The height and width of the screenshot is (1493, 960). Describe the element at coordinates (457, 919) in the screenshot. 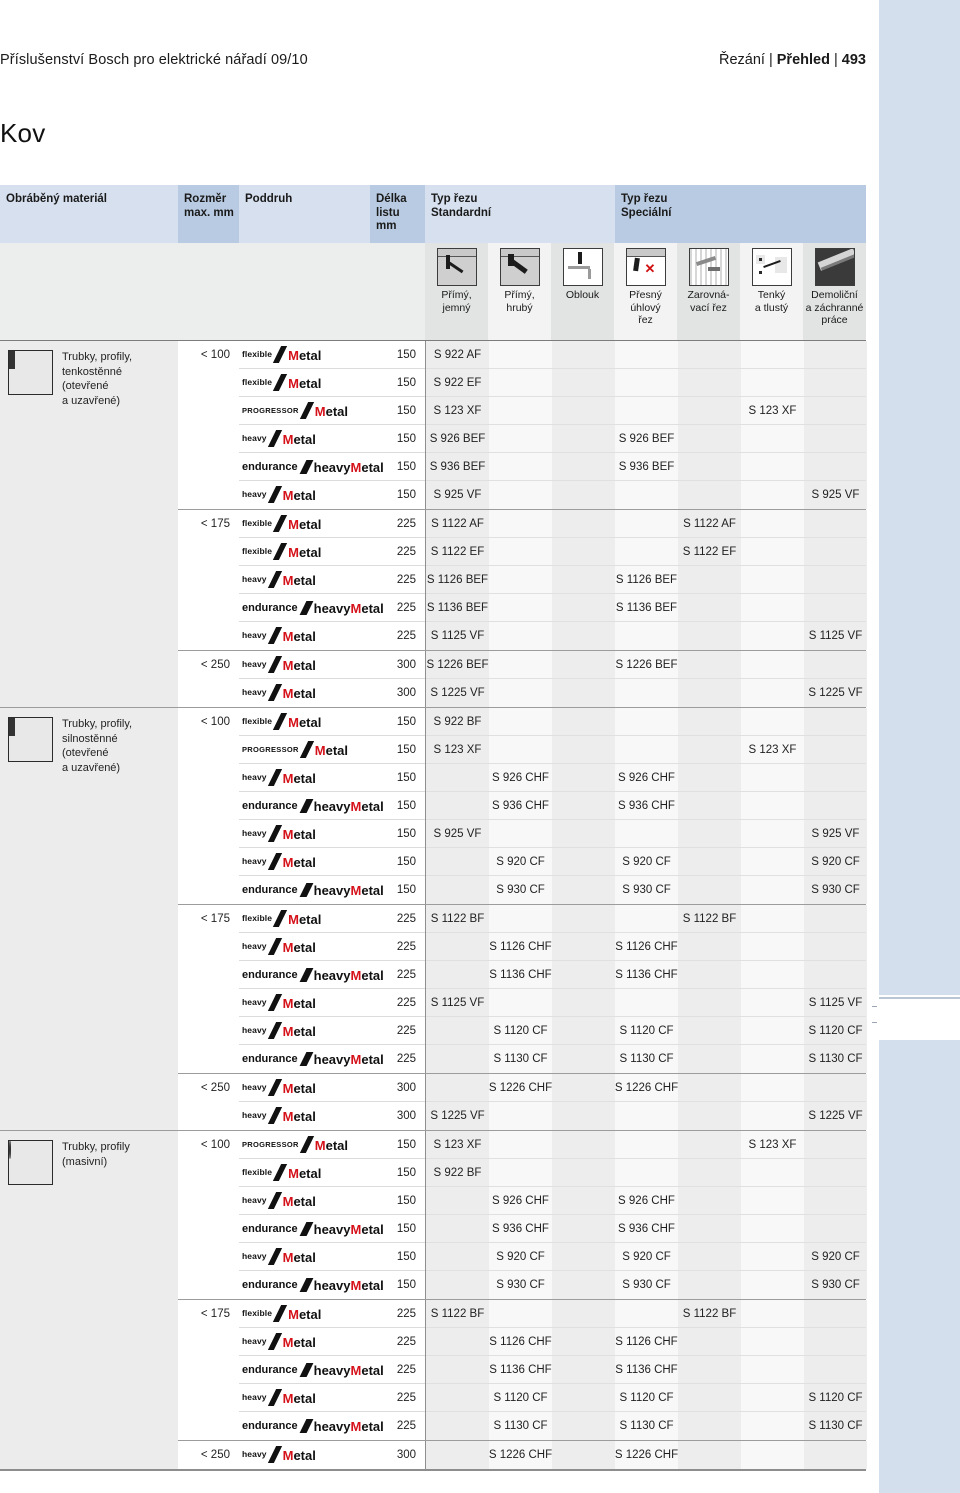

I see `product-code: S 1122 BF` at that location.